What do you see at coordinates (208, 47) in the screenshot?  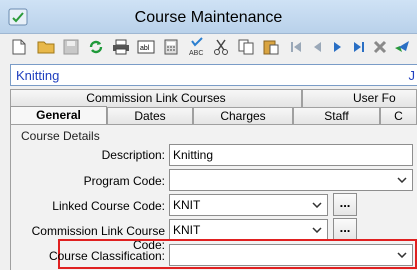 I see `toolbar: abl ABC` at bounding box center [208, 47].